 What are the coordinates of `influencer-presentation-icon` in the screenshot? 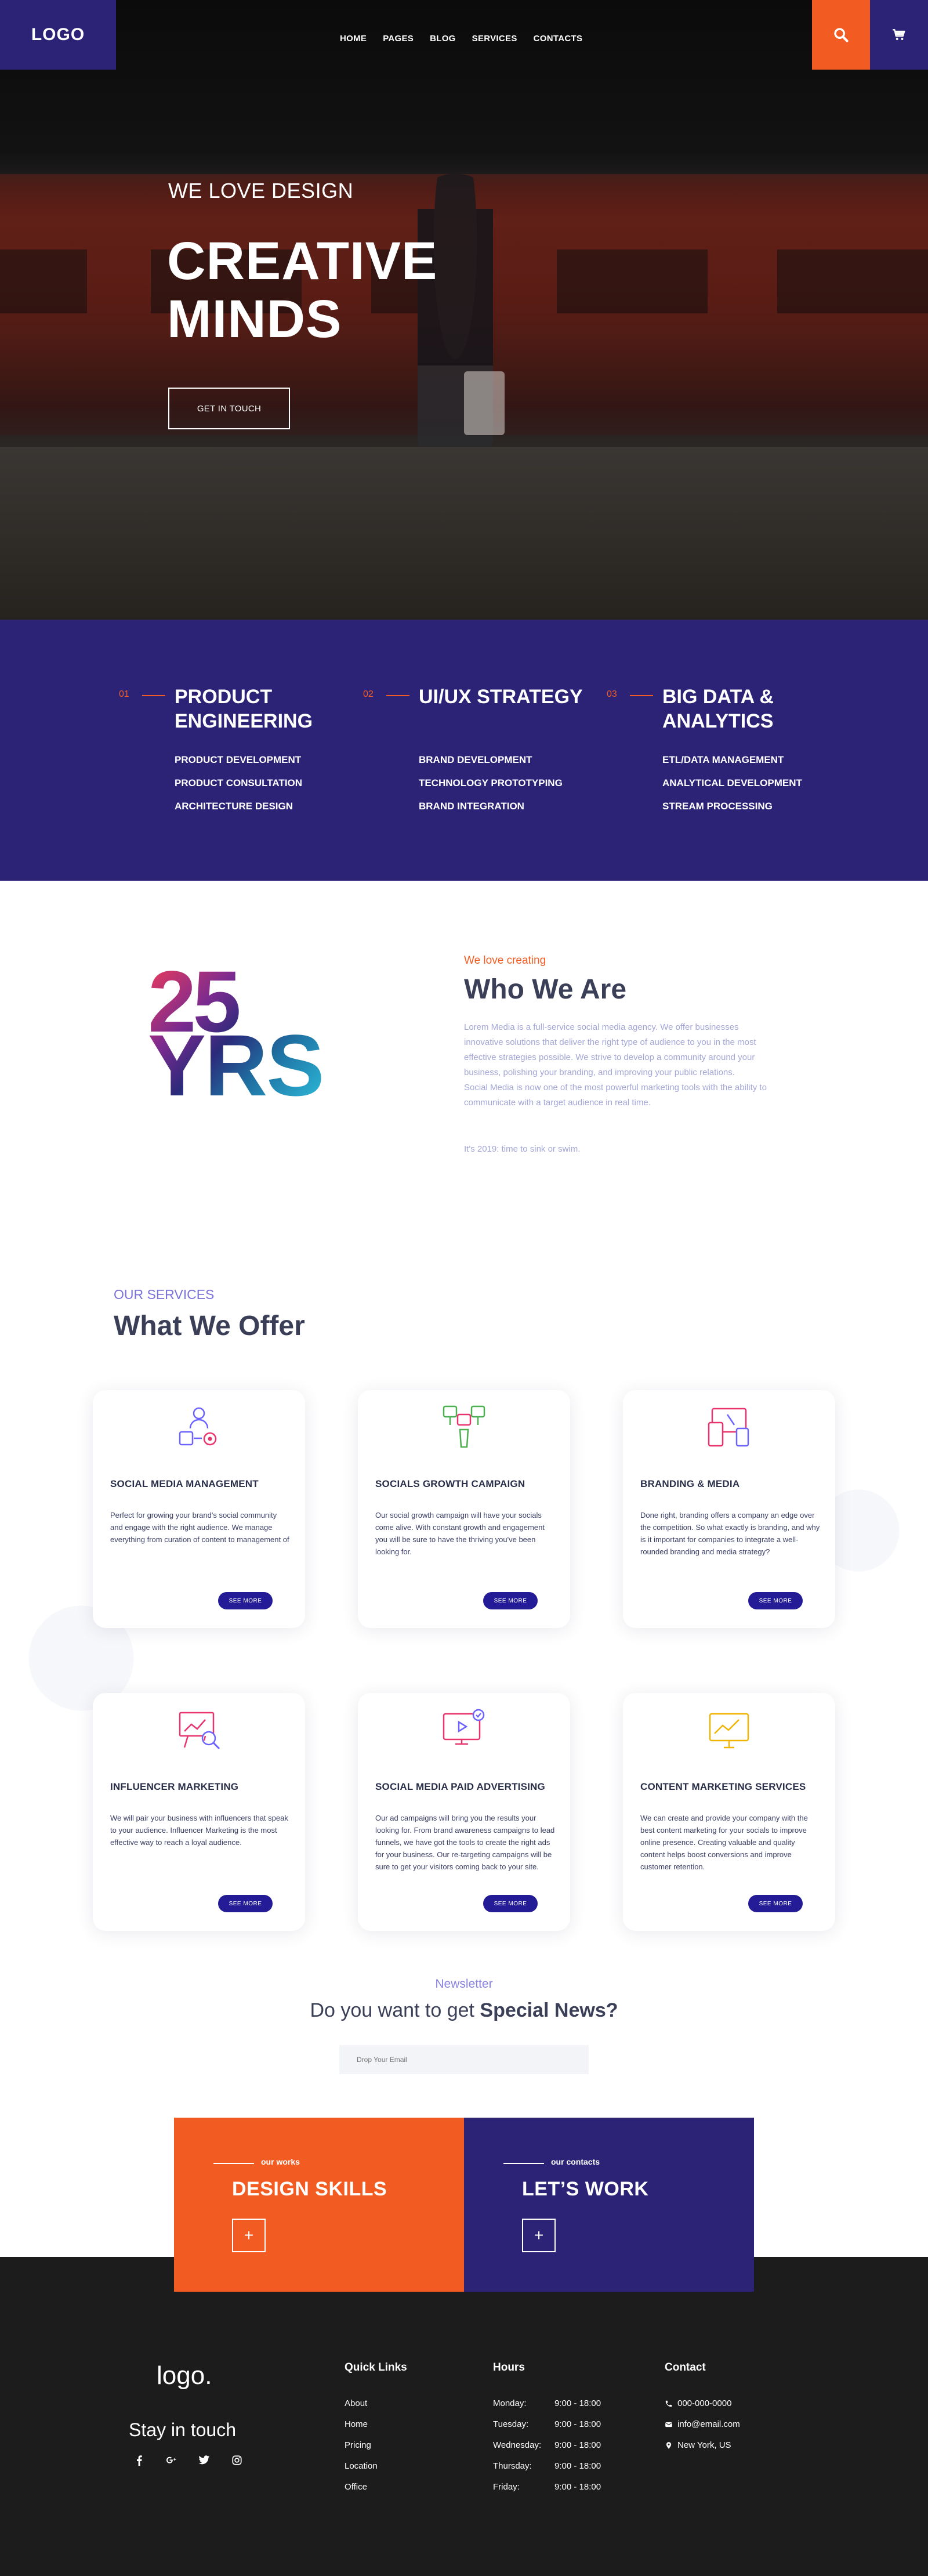 It's located at (199, 1731).